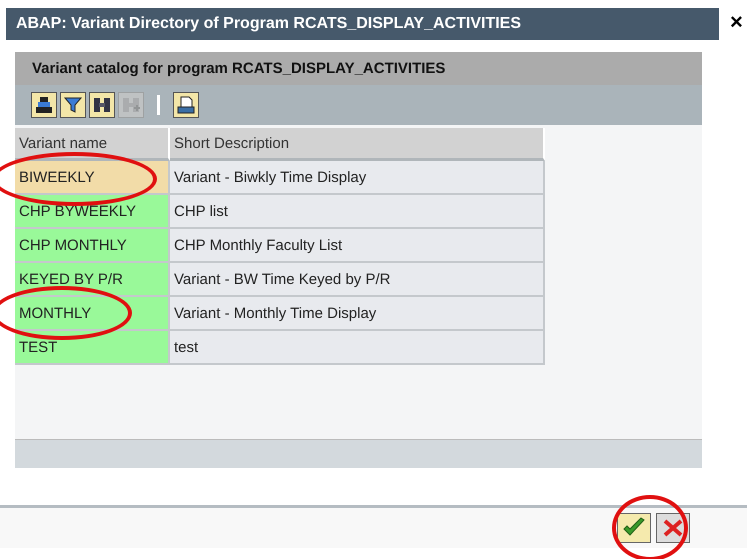 Image resolution: width=747 pixels, height=559 pixels. I want to click on description-cell: Variant - Monthly Time Display, so click(357, 314).